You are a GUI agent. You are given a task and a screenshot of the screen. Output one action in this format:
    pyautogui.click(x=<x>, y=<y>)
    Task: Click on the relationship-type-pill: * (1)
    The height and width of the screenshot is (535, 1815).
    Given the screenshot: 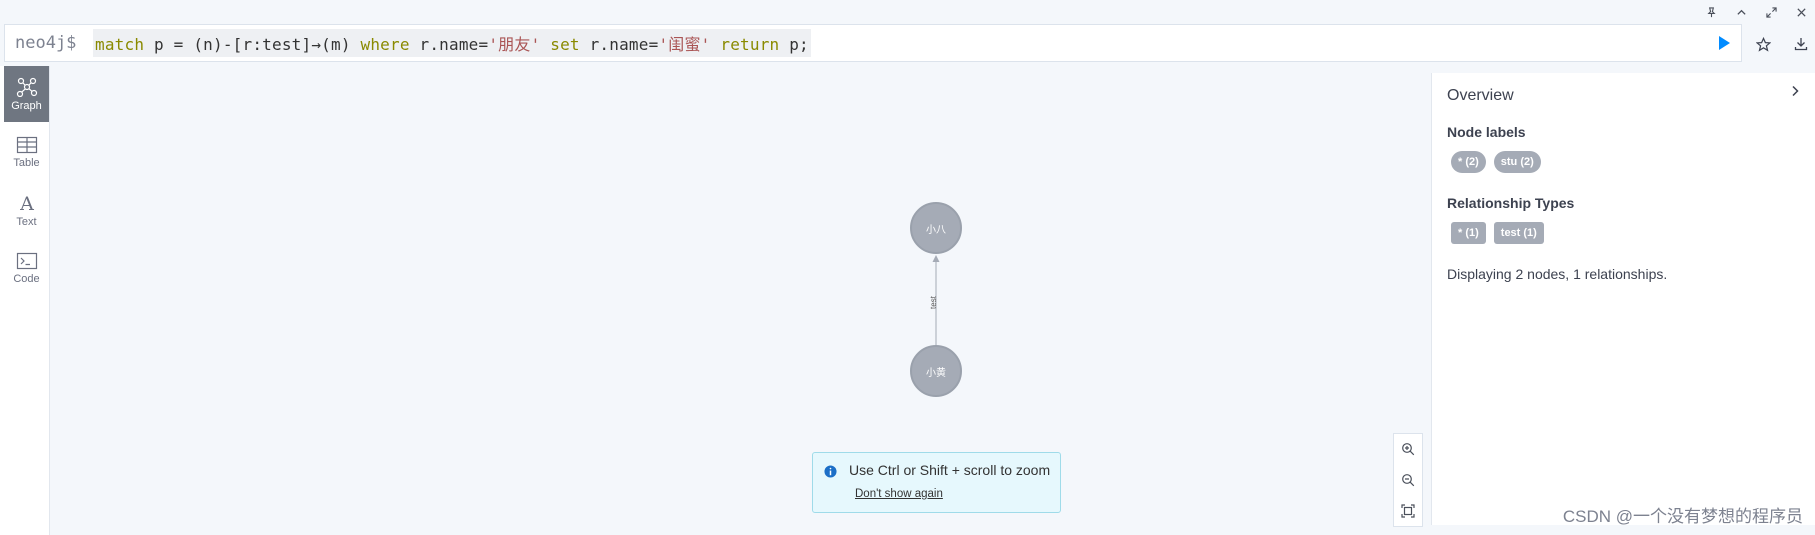 What is the action you would take?
    pyautogui.click(x=1468, y=233)
    